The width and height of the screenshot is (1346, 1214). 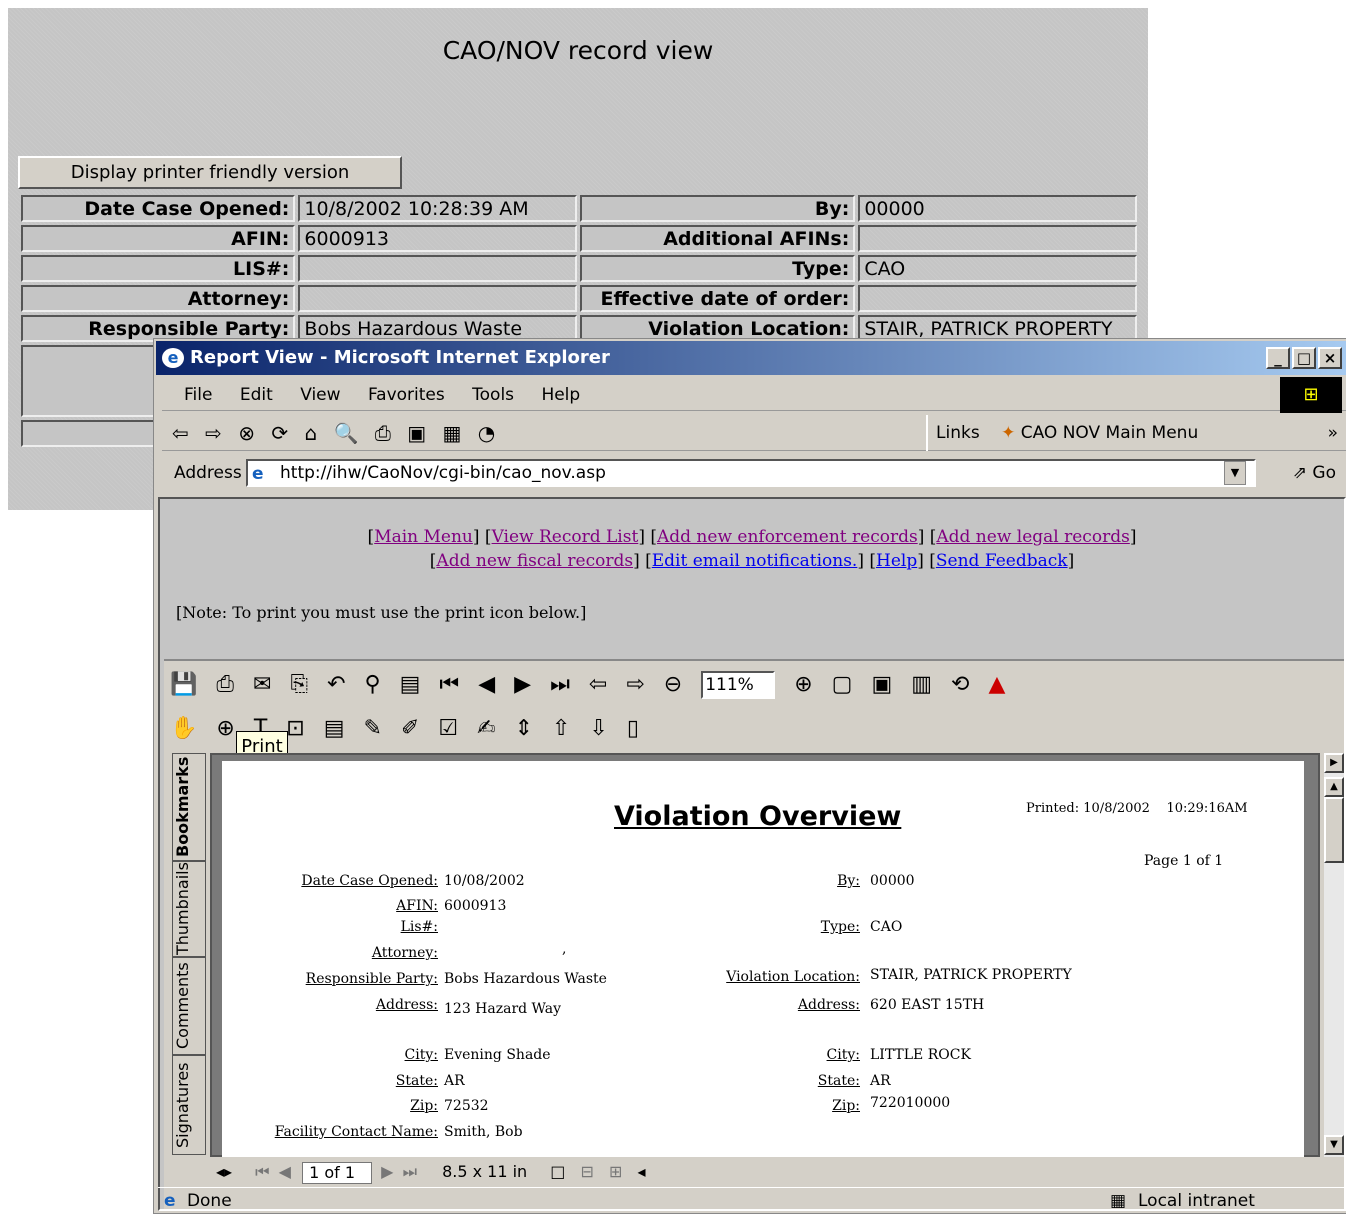 What do you see at coordinates (183, 729) in the screenshot?
I see `hand-tool-icon: ✋` at bounding box center [183, 729].